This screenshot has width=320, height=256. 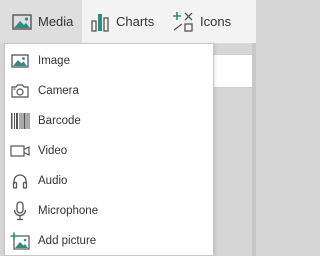 I want to click on toolbar: Media Charts Icons, so click(x=128, y=22).